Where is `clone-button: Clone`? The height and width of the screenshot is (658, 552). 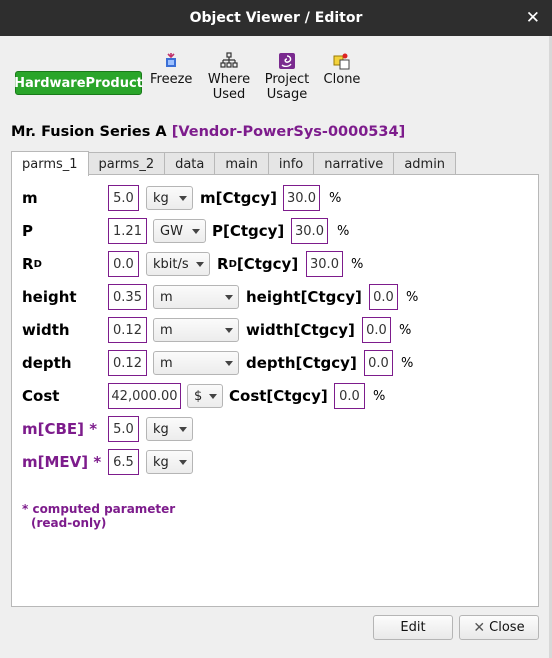
clone-button: Clone is located at coordinates (342, 69).